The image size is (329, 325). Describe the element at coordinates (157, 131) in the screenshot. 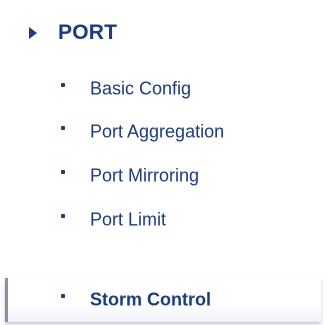

I see `nav-item-label: Port Aggregation` at that location.